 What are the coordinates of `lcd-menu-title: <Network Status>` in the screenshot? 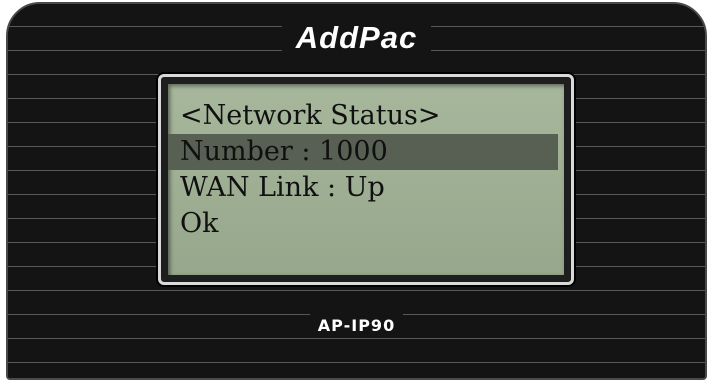 It's located at (310, 115).